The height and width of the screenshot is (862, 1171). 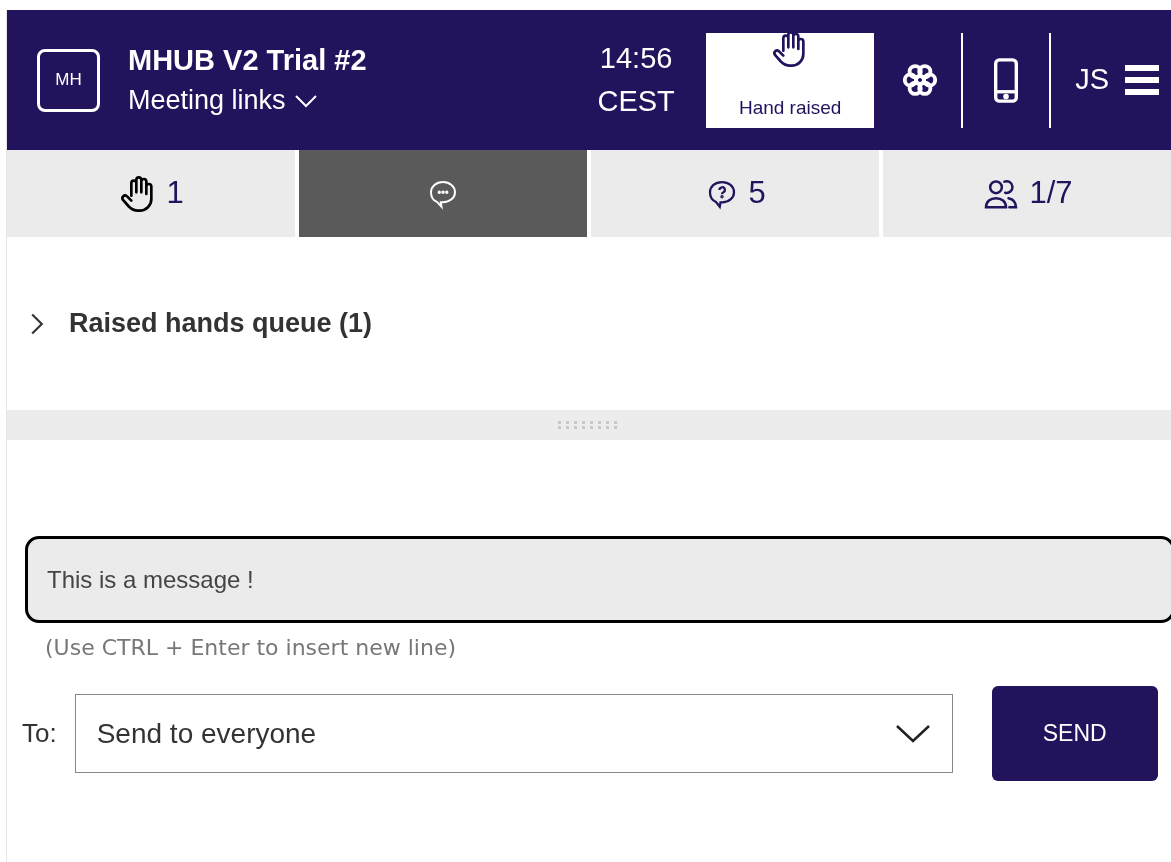 I want to click on raised-hands-toggle: Raised hands queue (1), so click(x=201, y=323).